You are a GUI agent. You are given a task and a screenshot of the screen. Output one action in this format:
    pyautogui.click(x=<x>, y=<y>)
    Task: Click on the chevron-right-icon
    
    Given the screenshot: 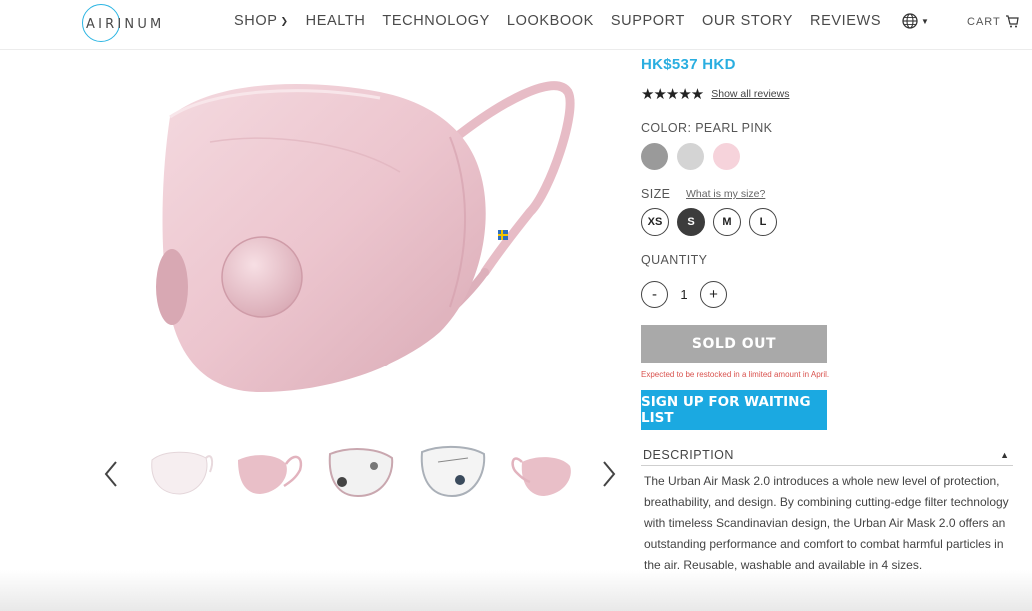 What is the action you would take?
    pyautogui.click(x=609, y=474)
    